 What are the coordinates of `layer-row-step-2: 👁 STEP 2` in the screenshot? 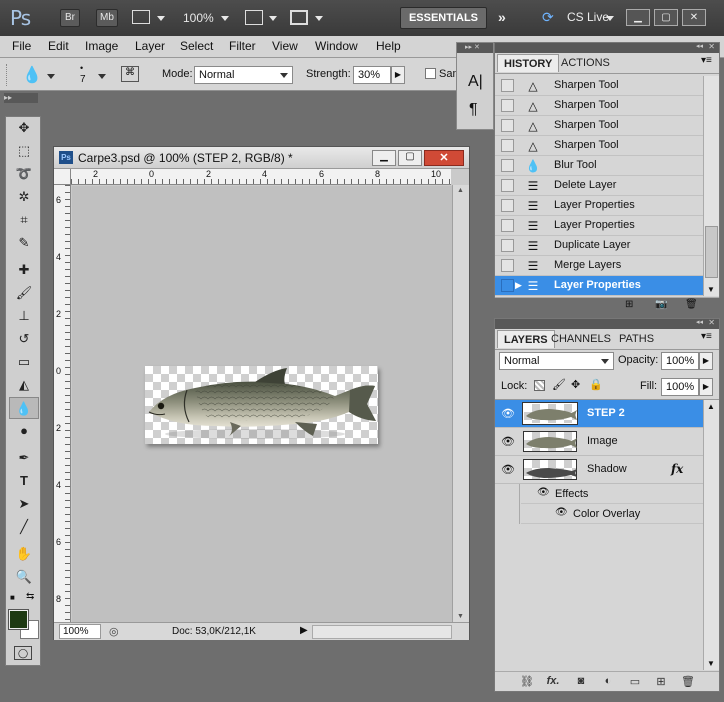 It's located at (599, 414).